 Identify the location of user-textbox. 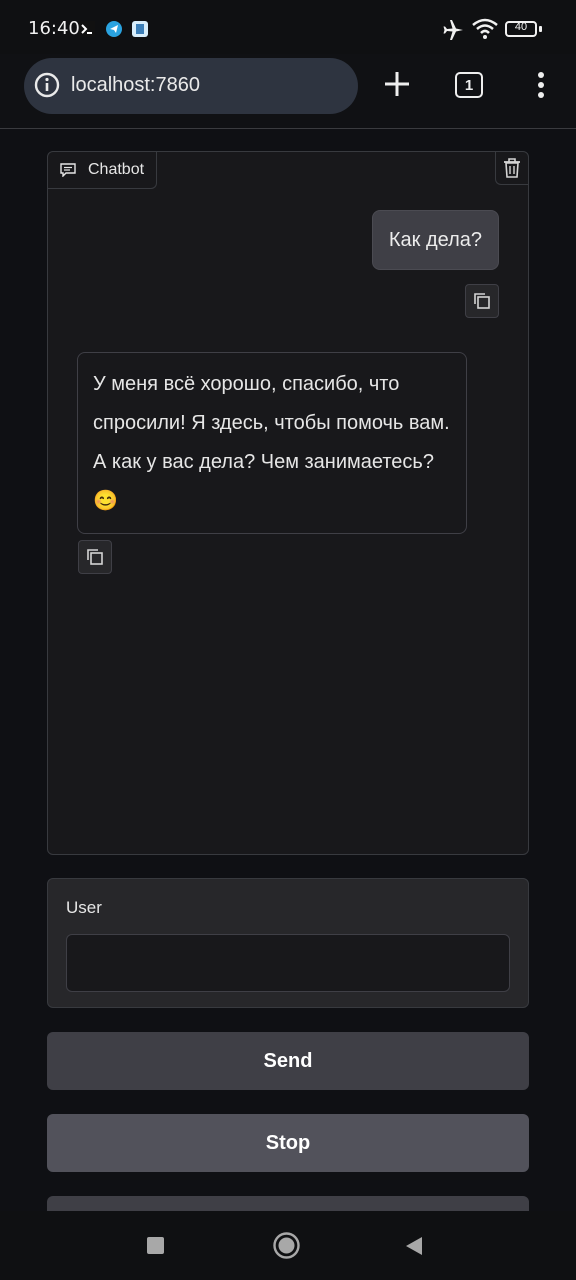
(288, 963).